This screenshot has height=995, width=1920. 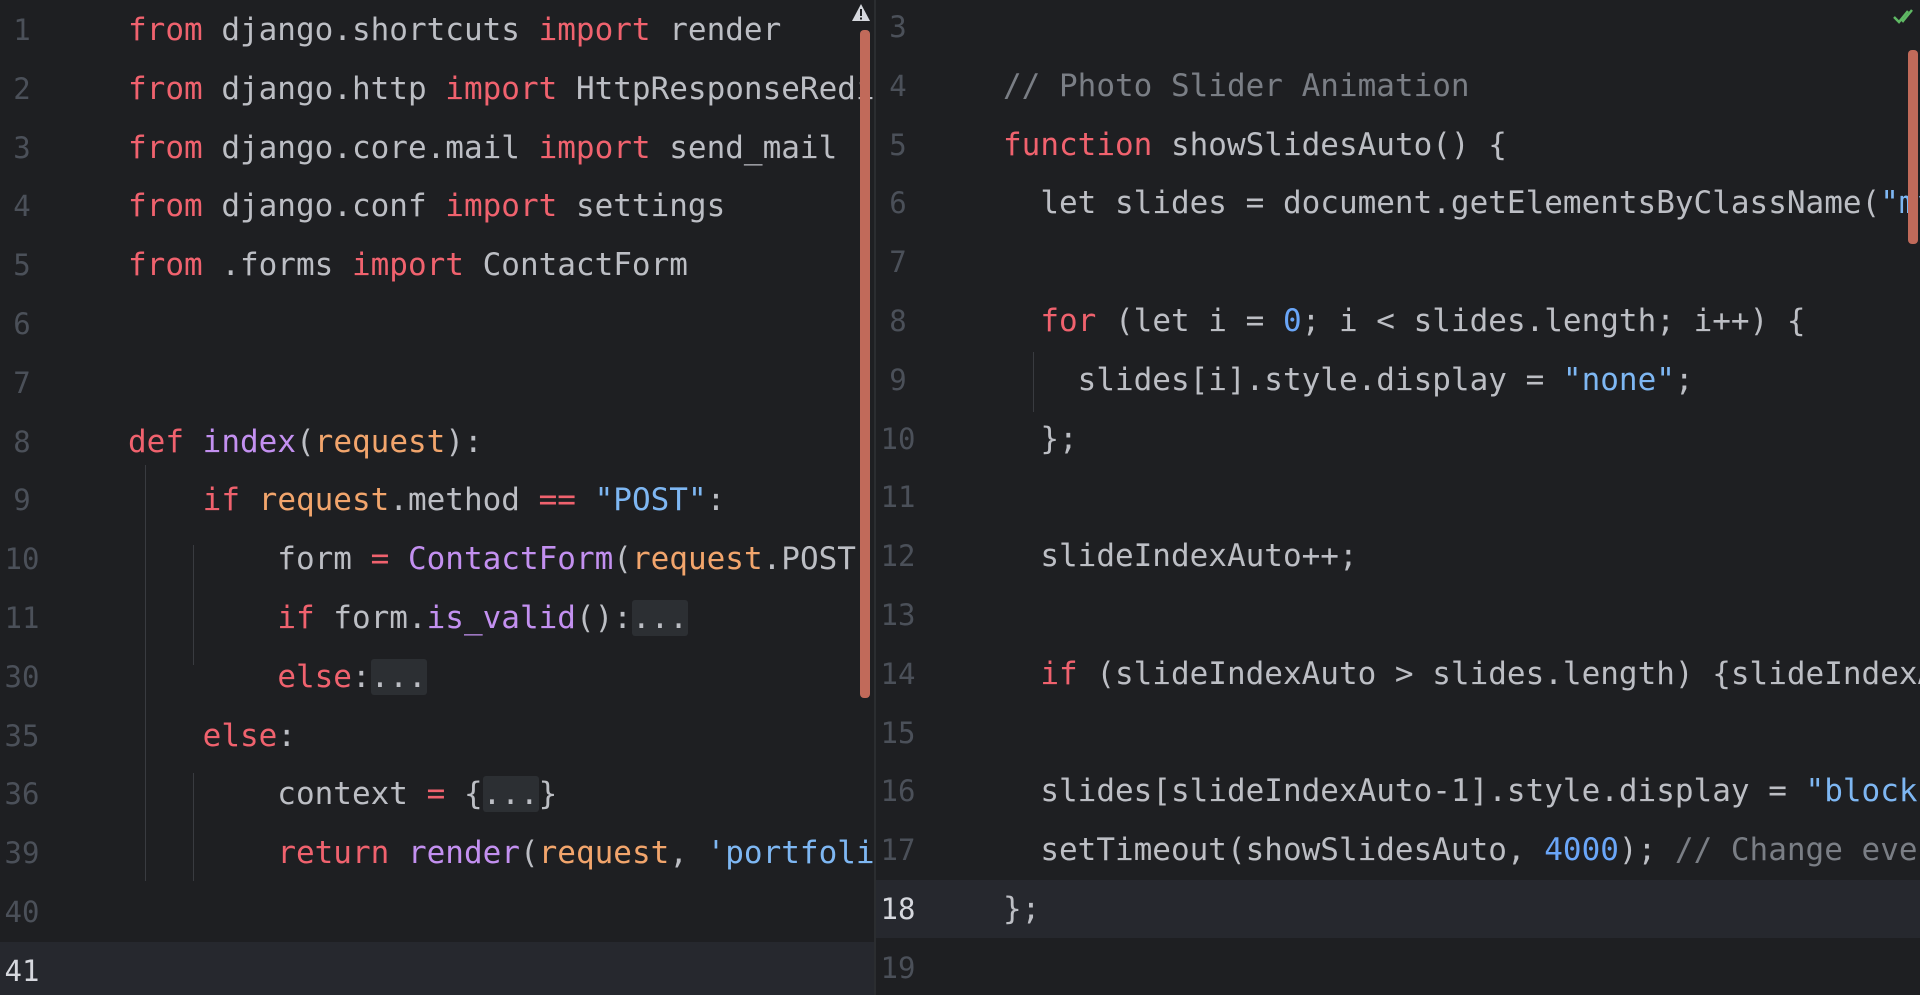 What do you see at coordinates (603, 618) in the screenshot?
I see `code-token: ():` at bounding box center [603, 618].